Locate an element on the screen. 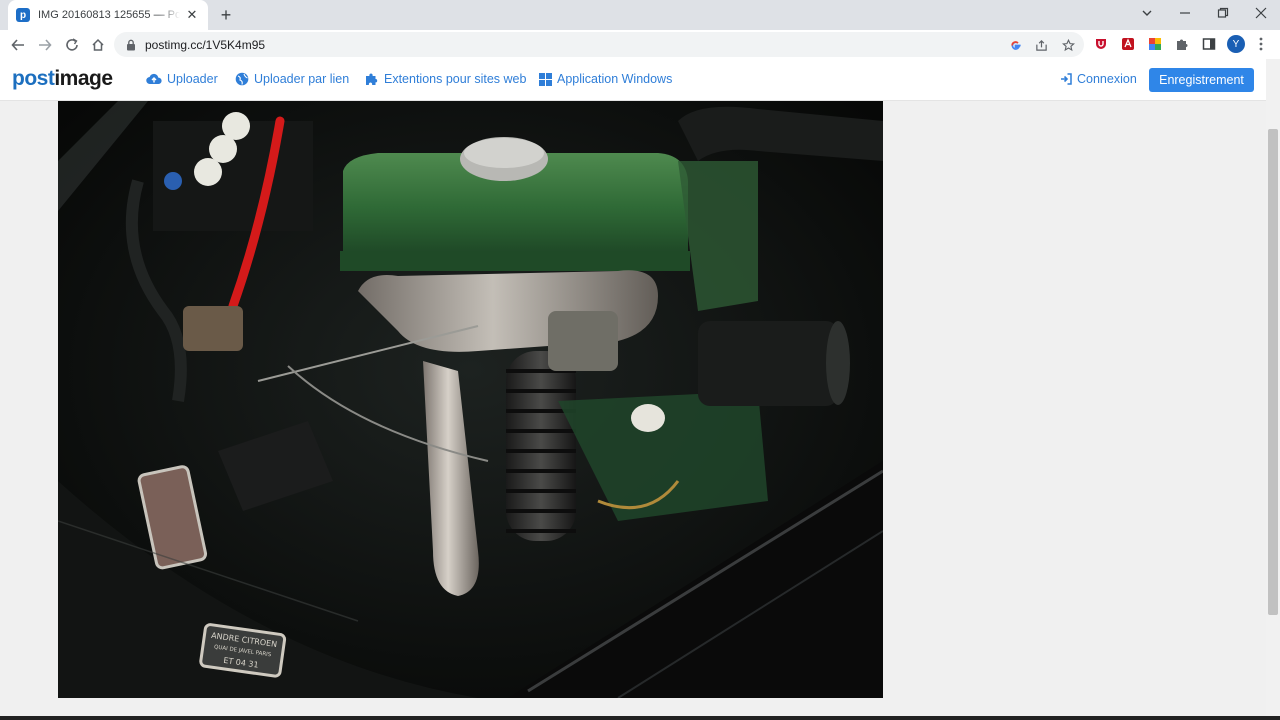 Image resolution: width=1280 pixels, height=720 pixels. new-tab-icon: + is located at coordinates (226, 15).